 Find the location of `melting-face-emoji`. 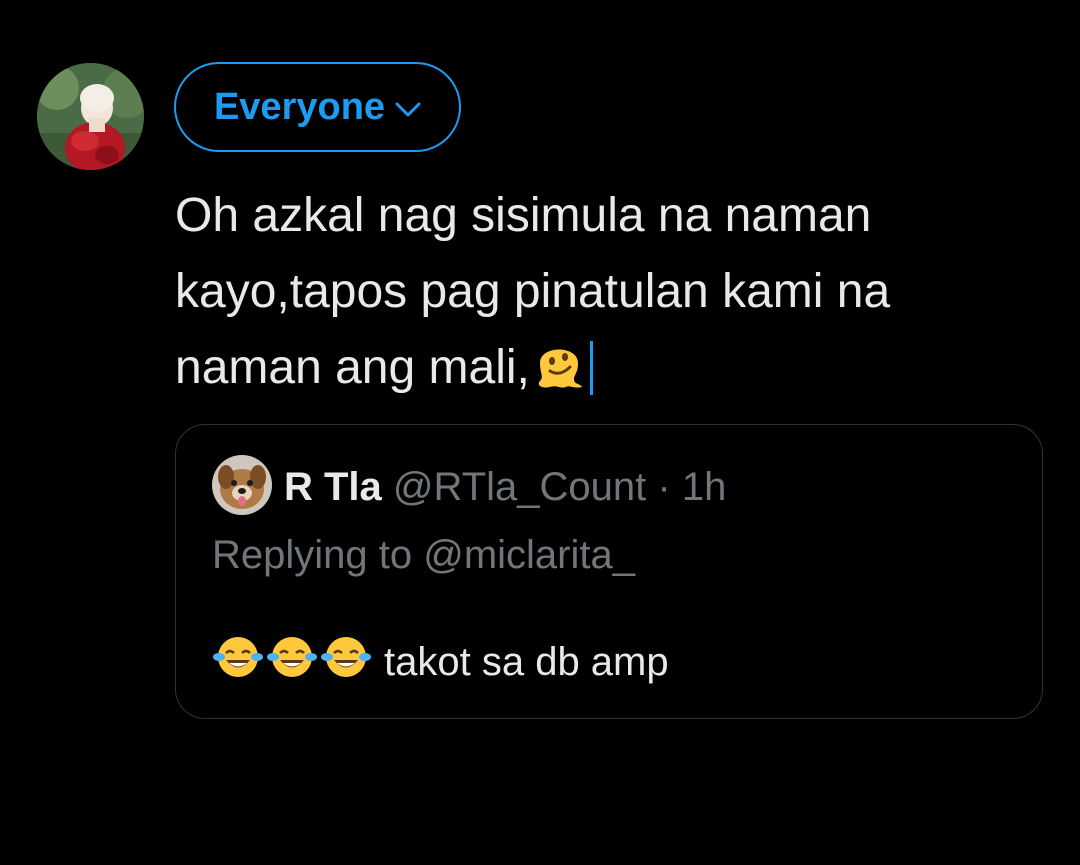

melting-face-emoji is located at coordinates (559, 373).